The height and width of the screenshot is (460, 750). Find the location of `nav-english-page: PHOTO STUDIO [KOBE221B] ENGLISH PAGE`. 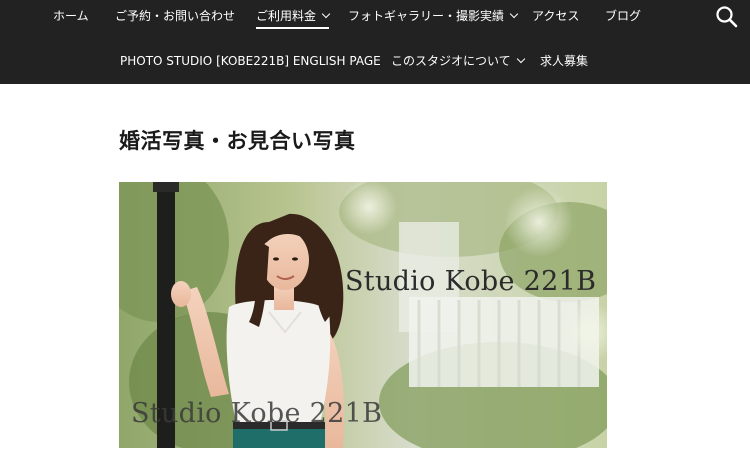

nav-english-page: PHOTO STUDIO [KOBE221B] ENGLISH PAGE is located at coordinates (250, 61).